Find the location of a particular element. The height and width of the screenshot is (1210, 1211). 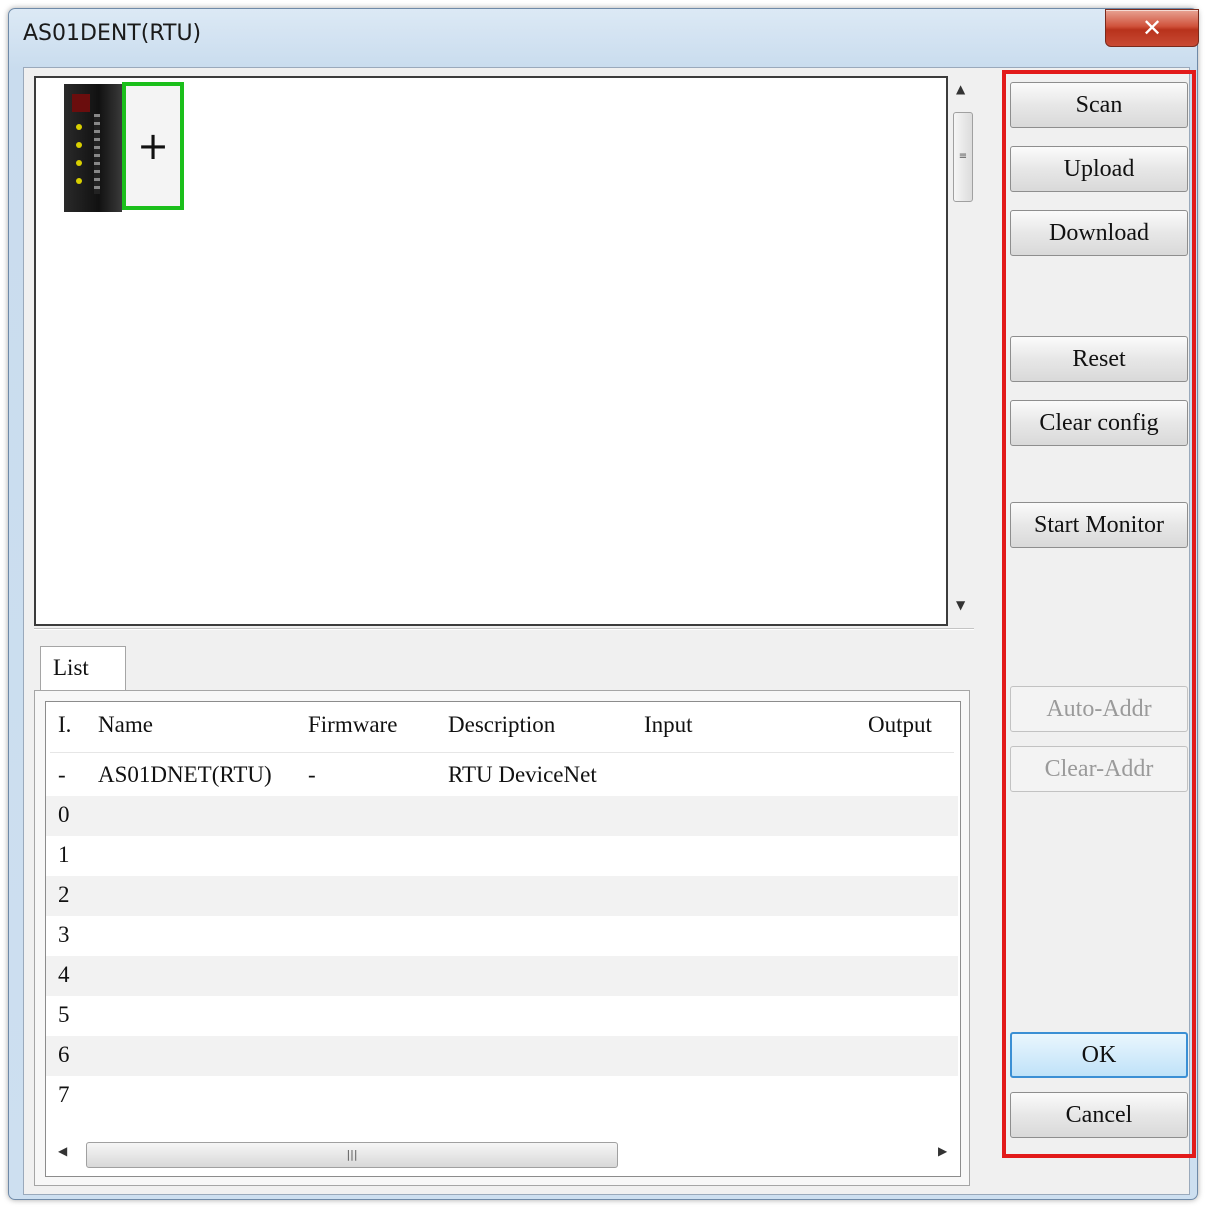

scroll-thumb: ≡ is located at coordinates (963, 157).